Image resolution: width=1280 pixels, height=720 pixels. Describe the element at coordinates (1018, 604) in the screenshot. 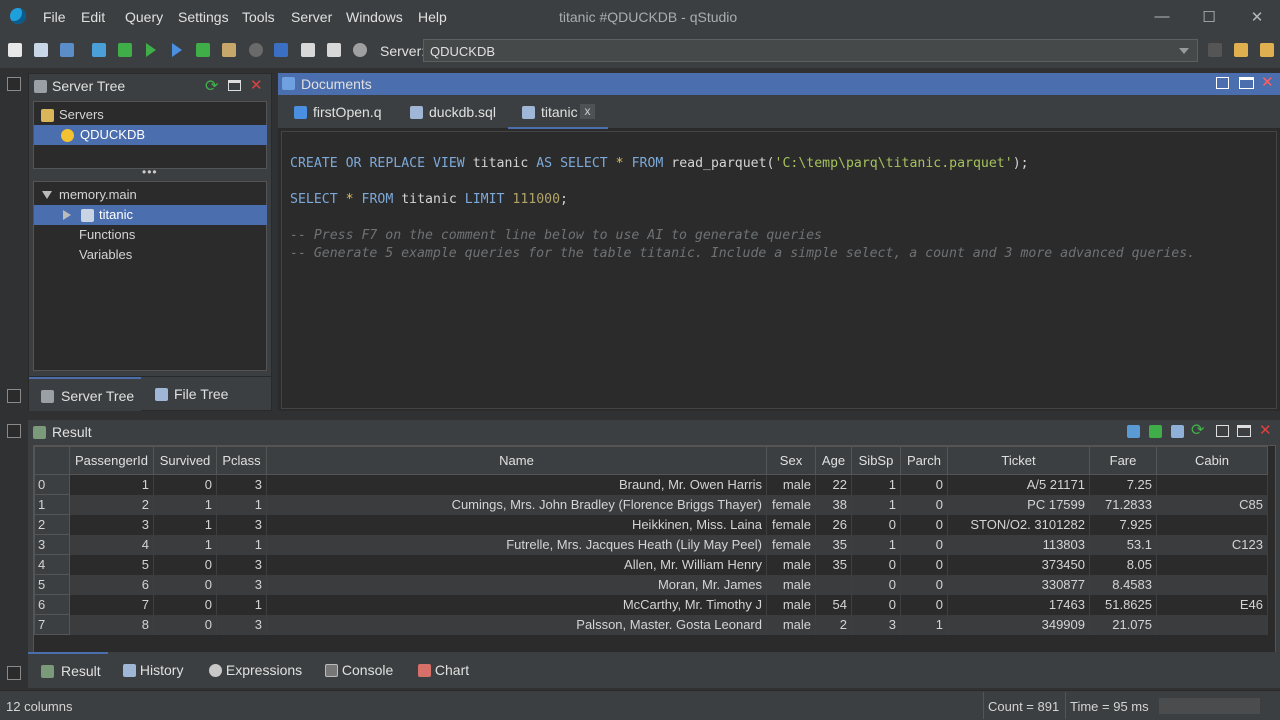

I see `table-cell: 17463` at that location.